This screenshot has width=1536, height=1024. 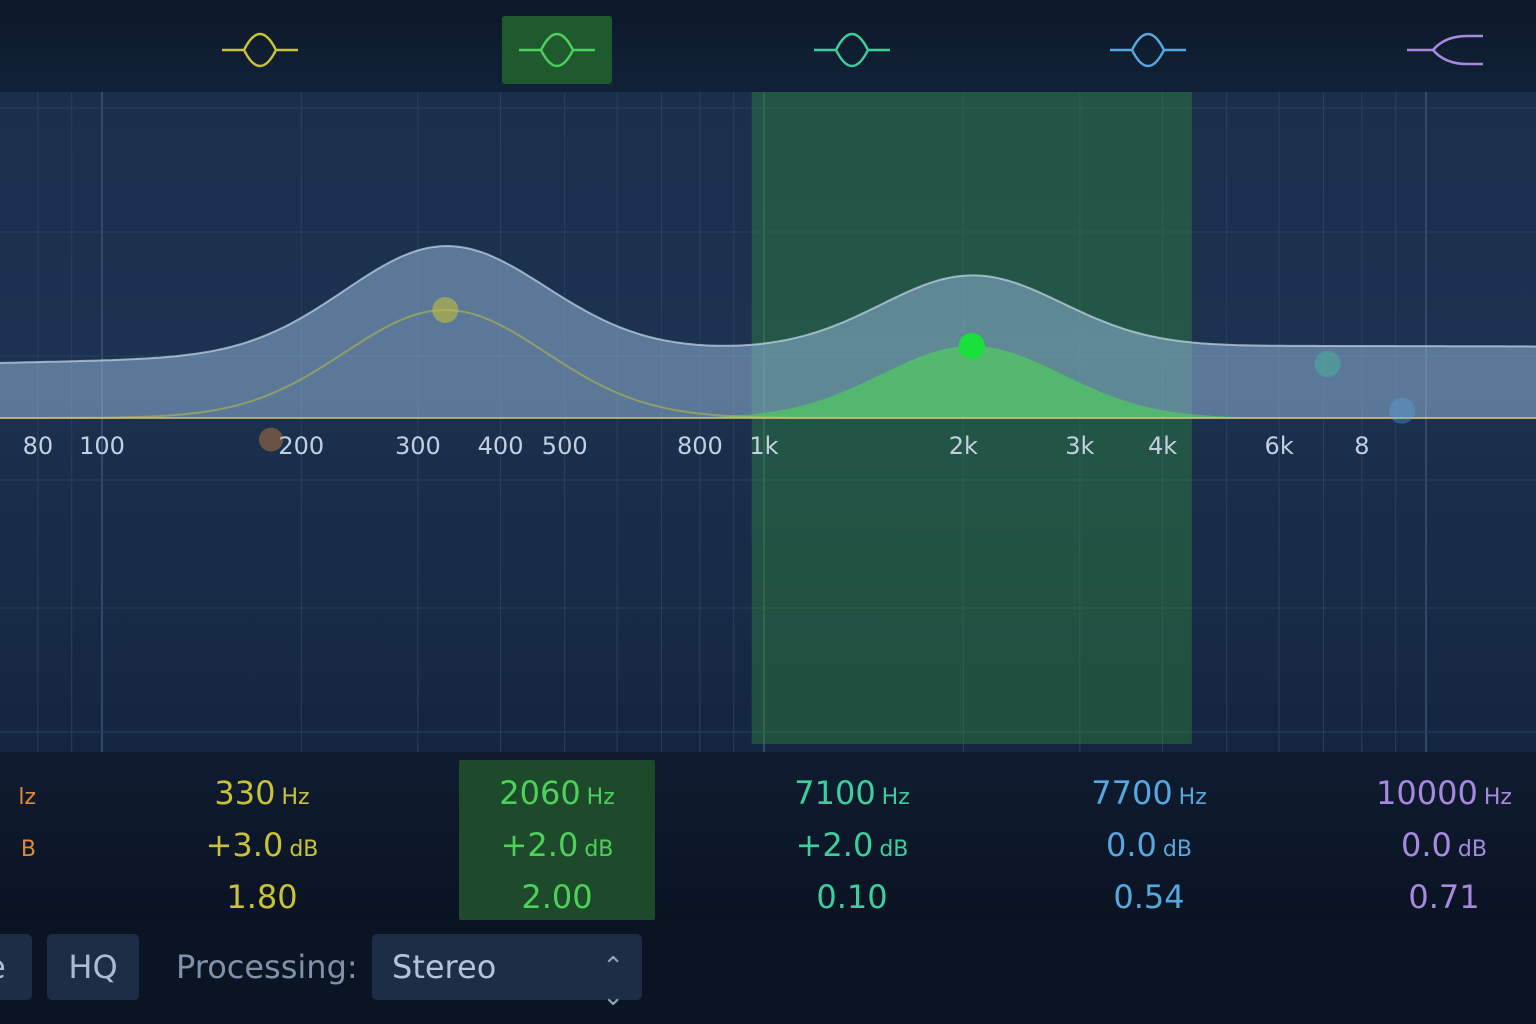 What do you see at coordinates (1327, 364) in the screenshot?
I see `band-4-handle` at bounding box center [1327, 364].